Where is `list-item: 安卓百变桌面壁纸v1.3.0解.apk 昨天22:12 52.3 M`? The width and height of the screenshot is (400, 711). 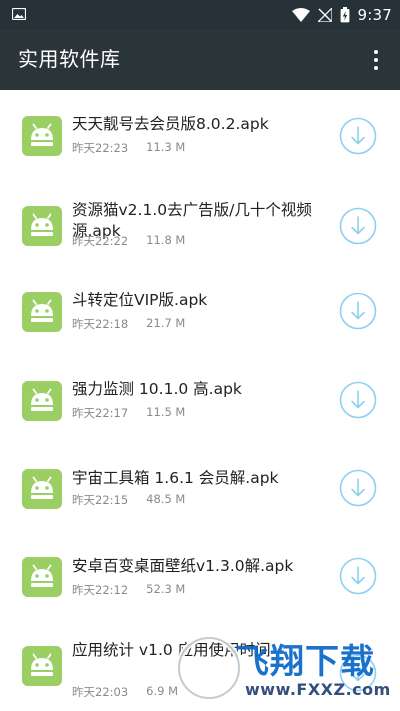
list-item: 安卓百变桌面壁纸v1.3.0解.apk 昨天22:12 52.3 M is located at coordinates (200, 574).